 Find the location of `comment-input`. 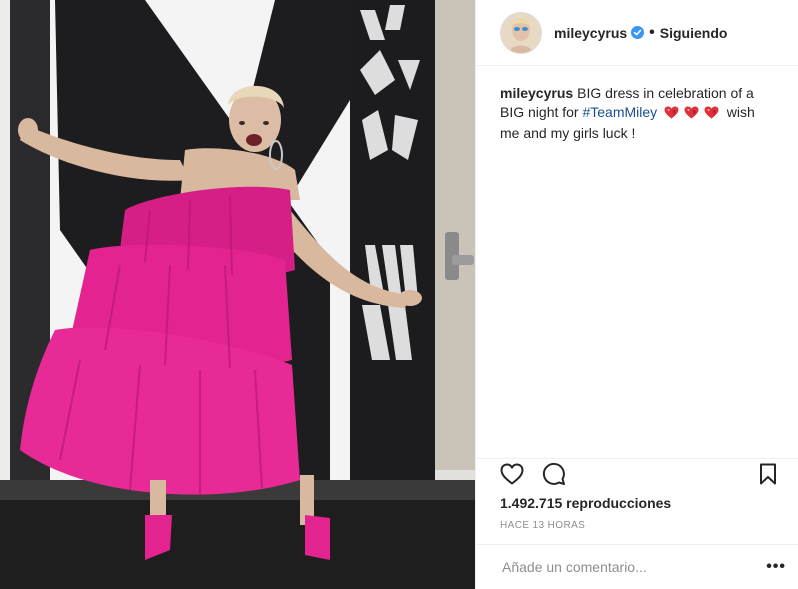

comment-input is located at coordinates (633, 567).